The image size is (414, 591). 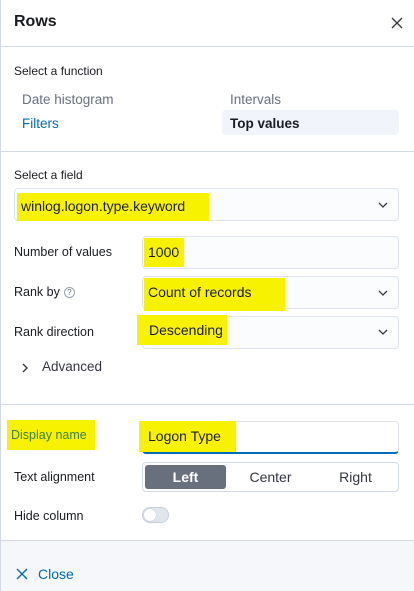 What do you see at coordinates (185, 477) in the screenshot?
I see `align-left-button: Left` at bounding box center [185, 477].